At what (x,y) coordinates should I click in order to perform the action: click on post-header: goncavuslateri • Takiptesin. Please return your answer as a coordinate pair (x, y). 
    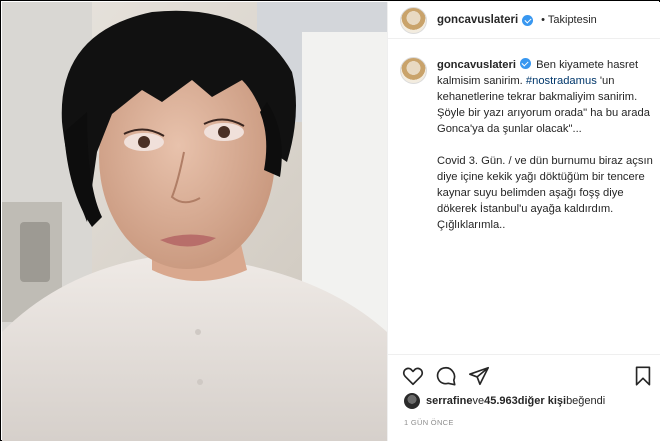
    Looking at the image, I should click on (524, 20).